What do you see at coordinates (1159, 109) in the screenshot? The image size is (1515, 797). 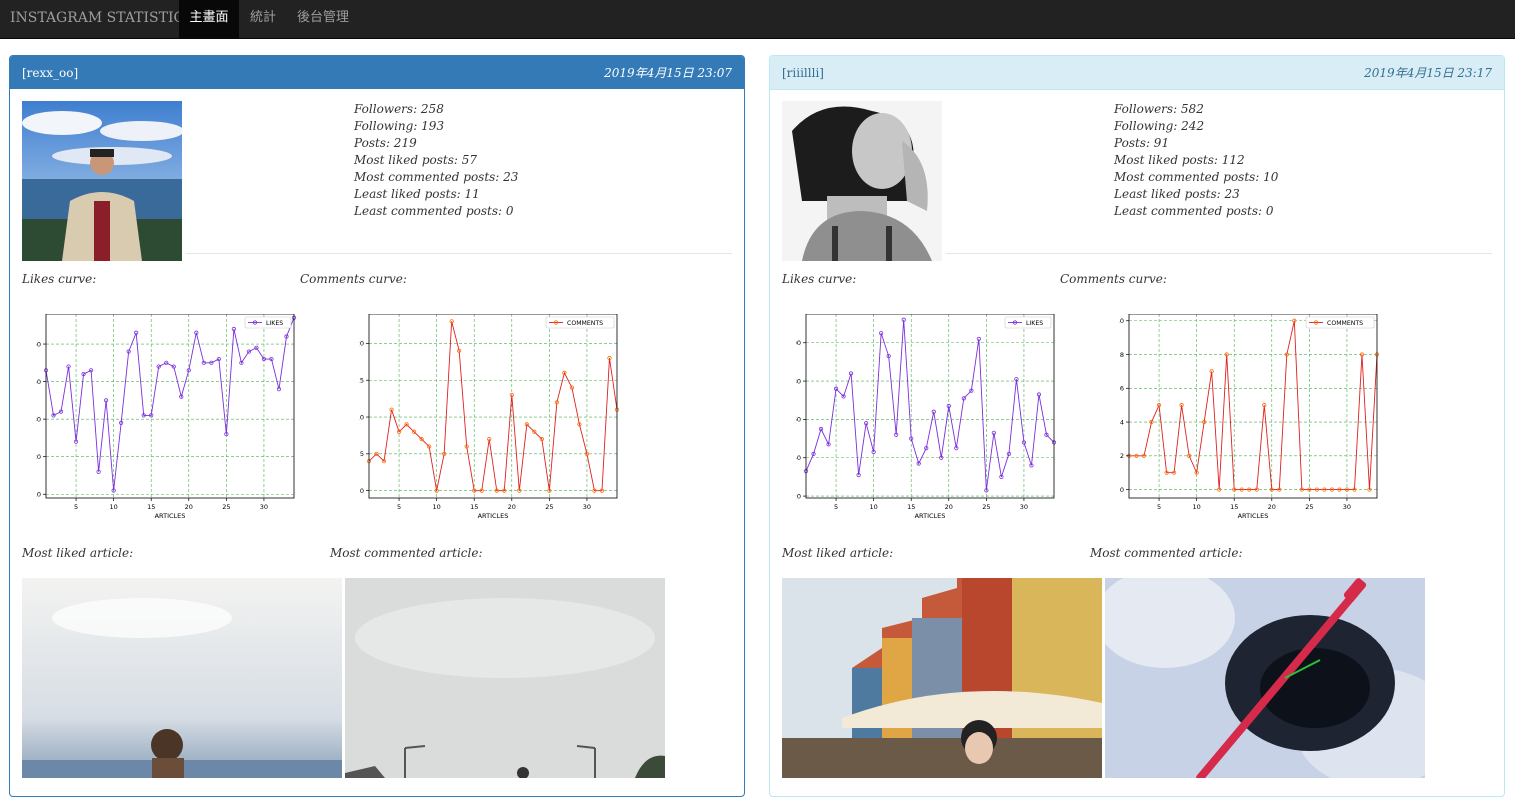 I see `followers-count: Followers: 582` at bounding box center [1159, 109].